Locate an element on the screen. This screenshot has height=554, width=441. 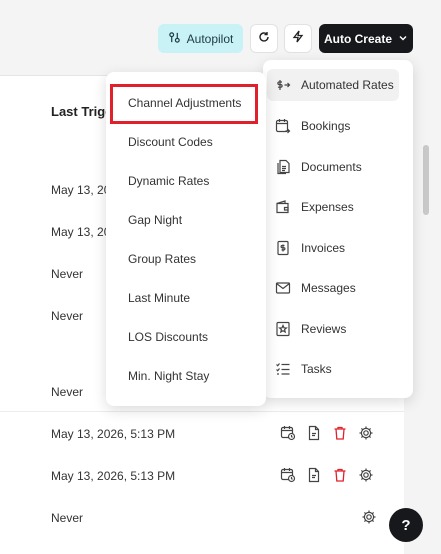
bolt-icon is located at coordinates (298, 39).